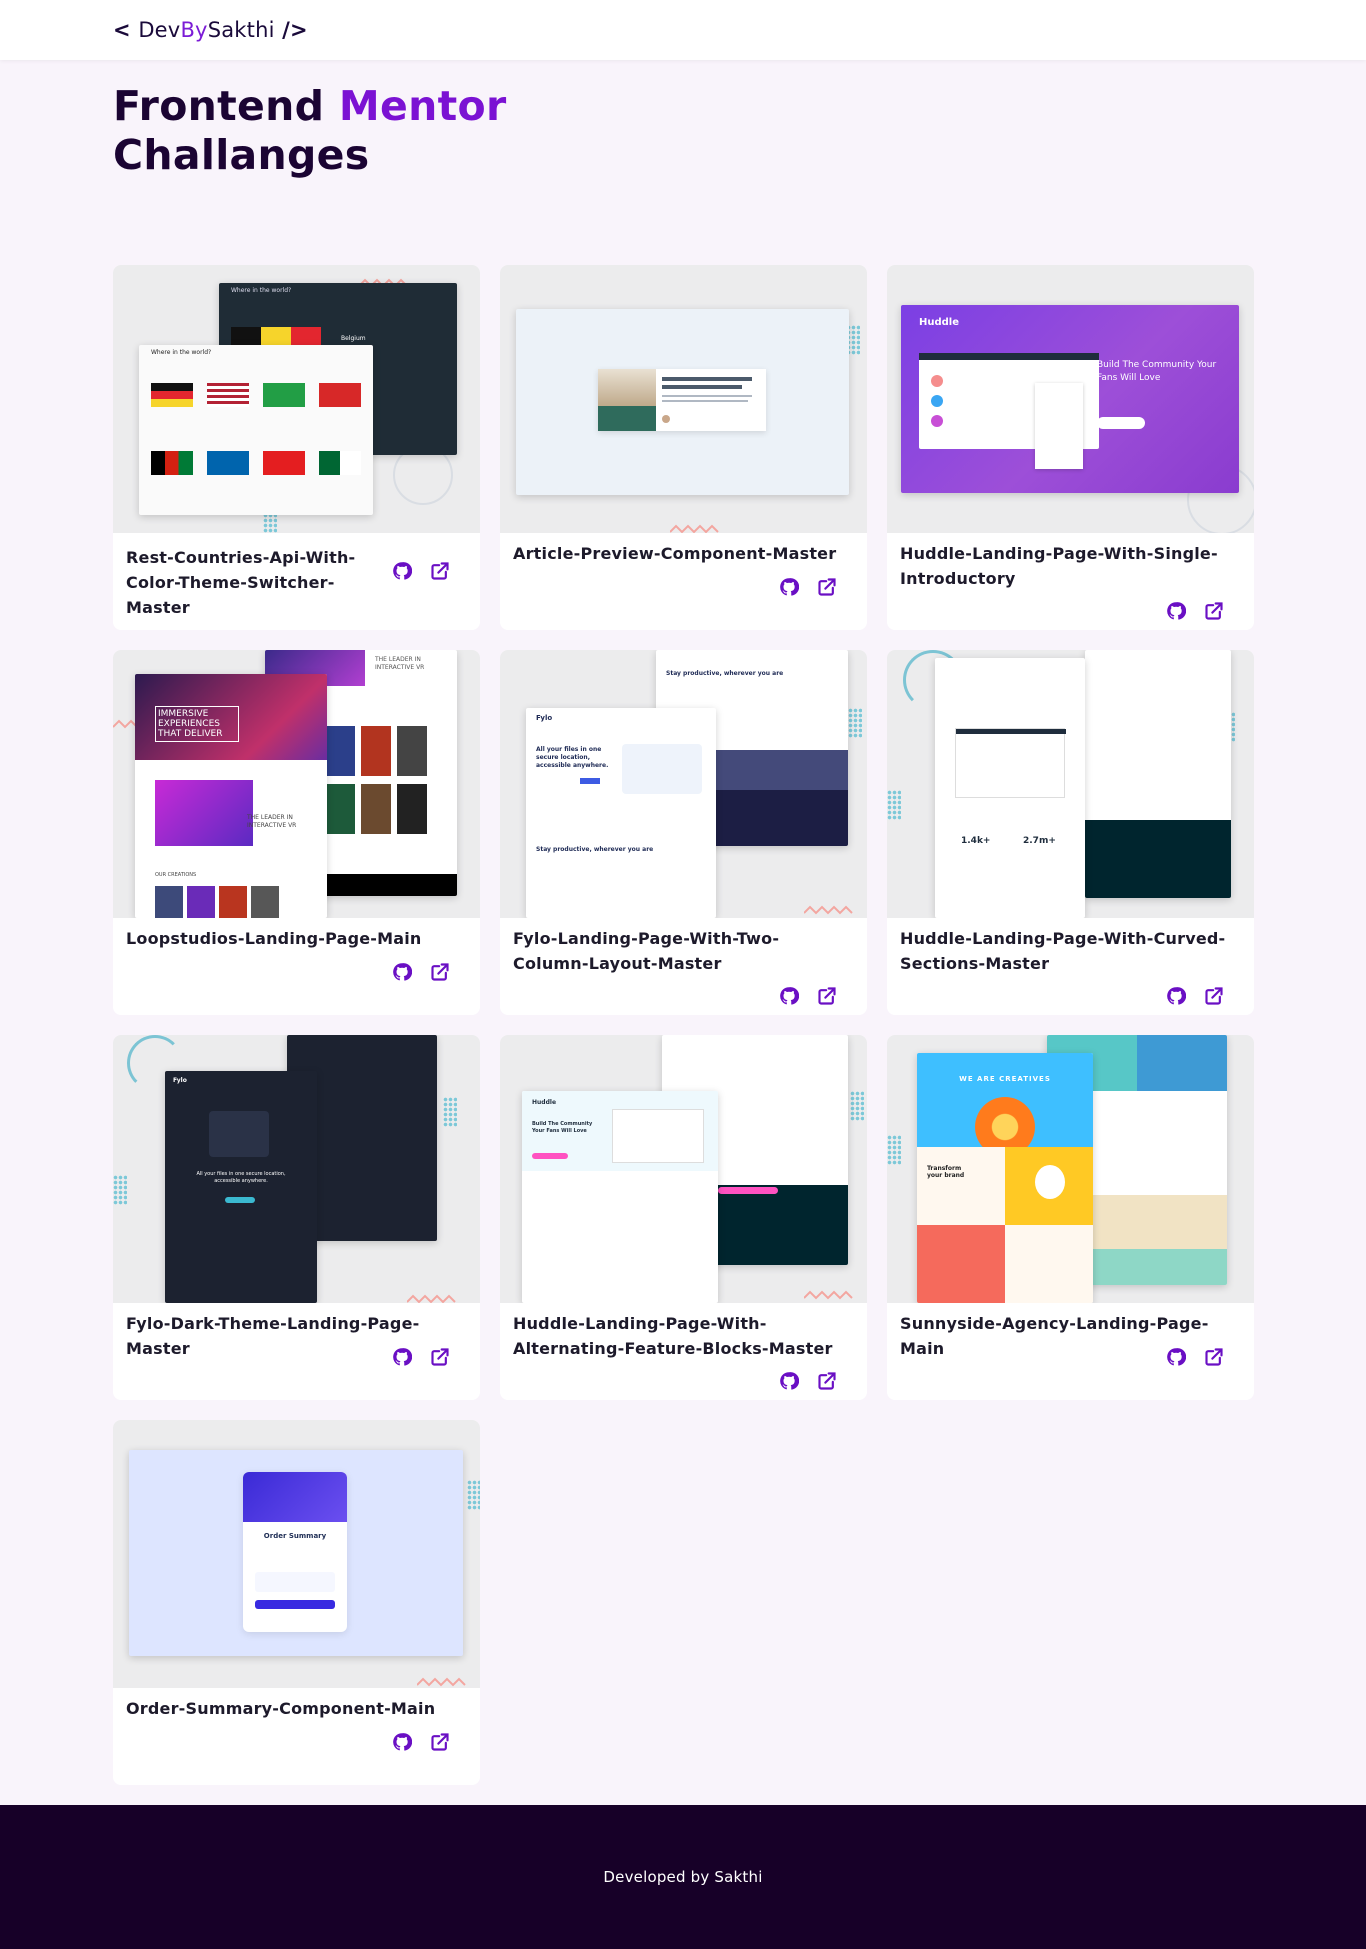 The width and height of the screenshot is (1366, 1949). I want to click on card-body: Loopstudios-Landing-Page-Main, so click(296, 966).